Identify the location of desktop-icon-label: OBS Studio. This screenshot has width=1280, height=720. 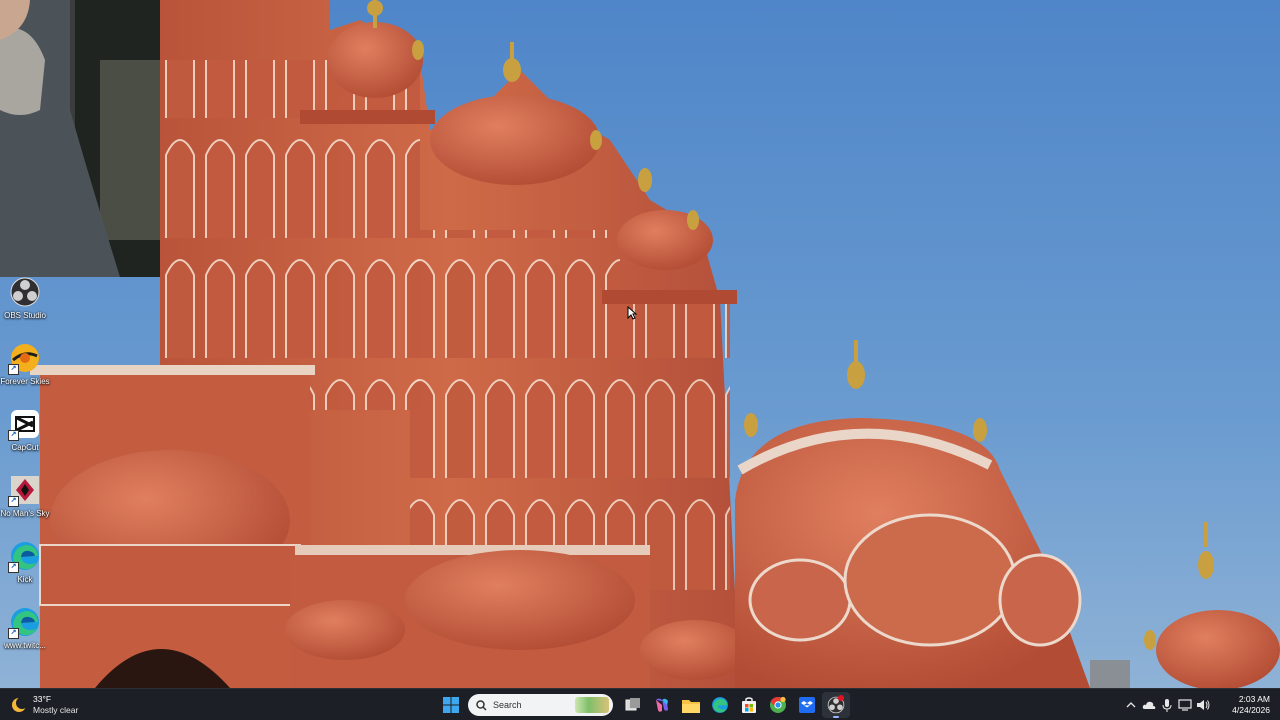
(25, 315).